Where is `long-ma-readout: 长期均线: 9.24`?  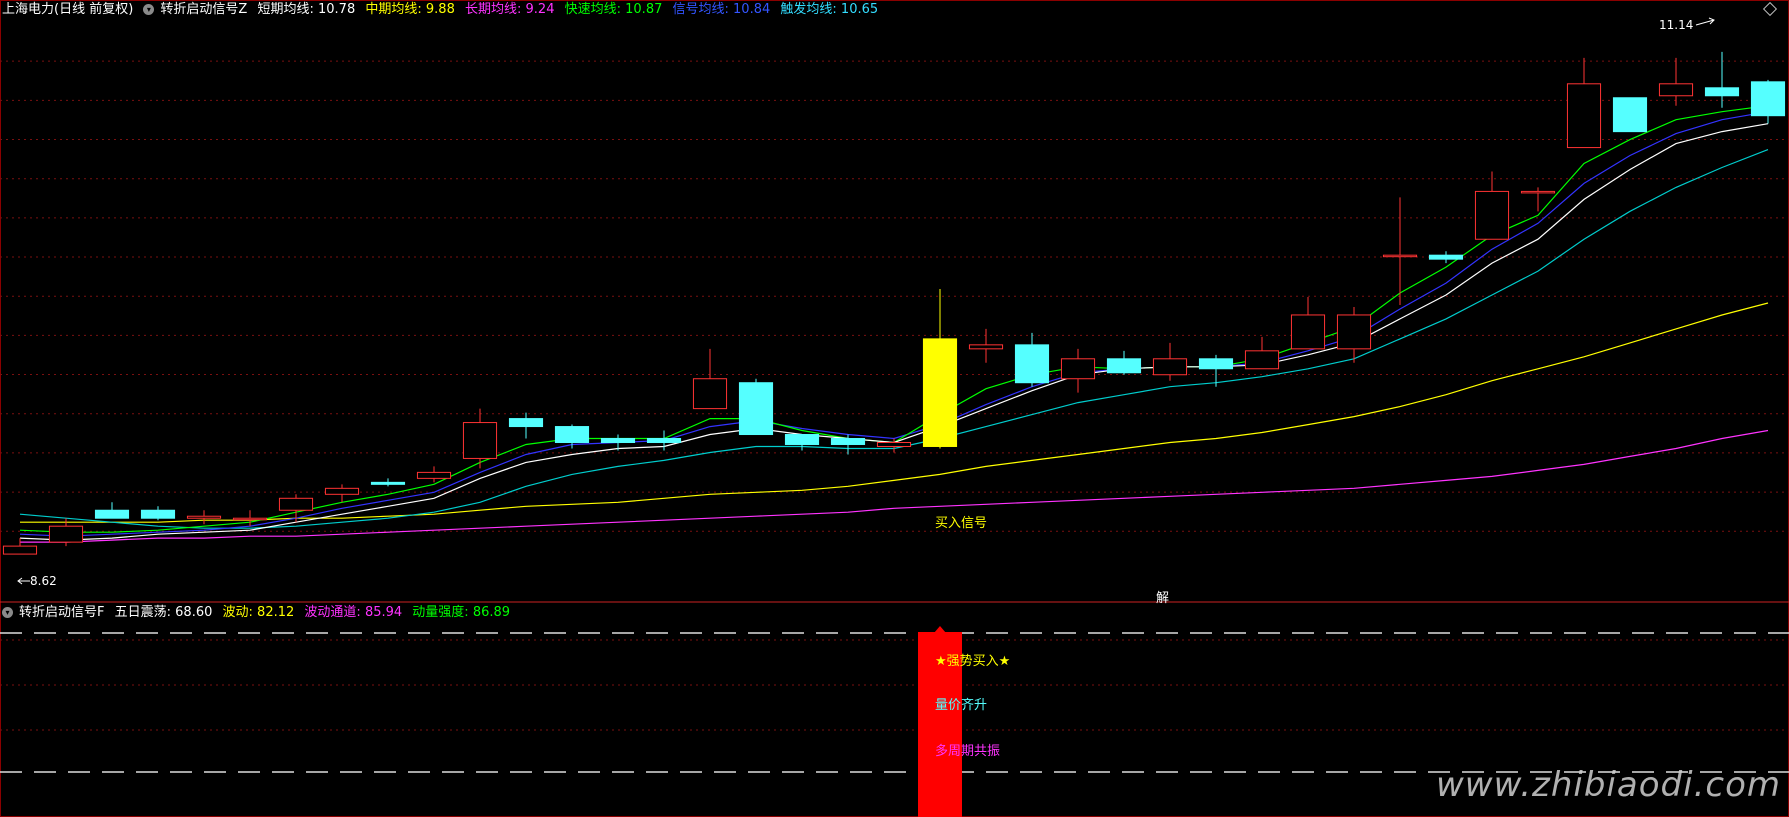
long-ma-readout: 长期均线: 9.24 is located at coordinates (509, 9).